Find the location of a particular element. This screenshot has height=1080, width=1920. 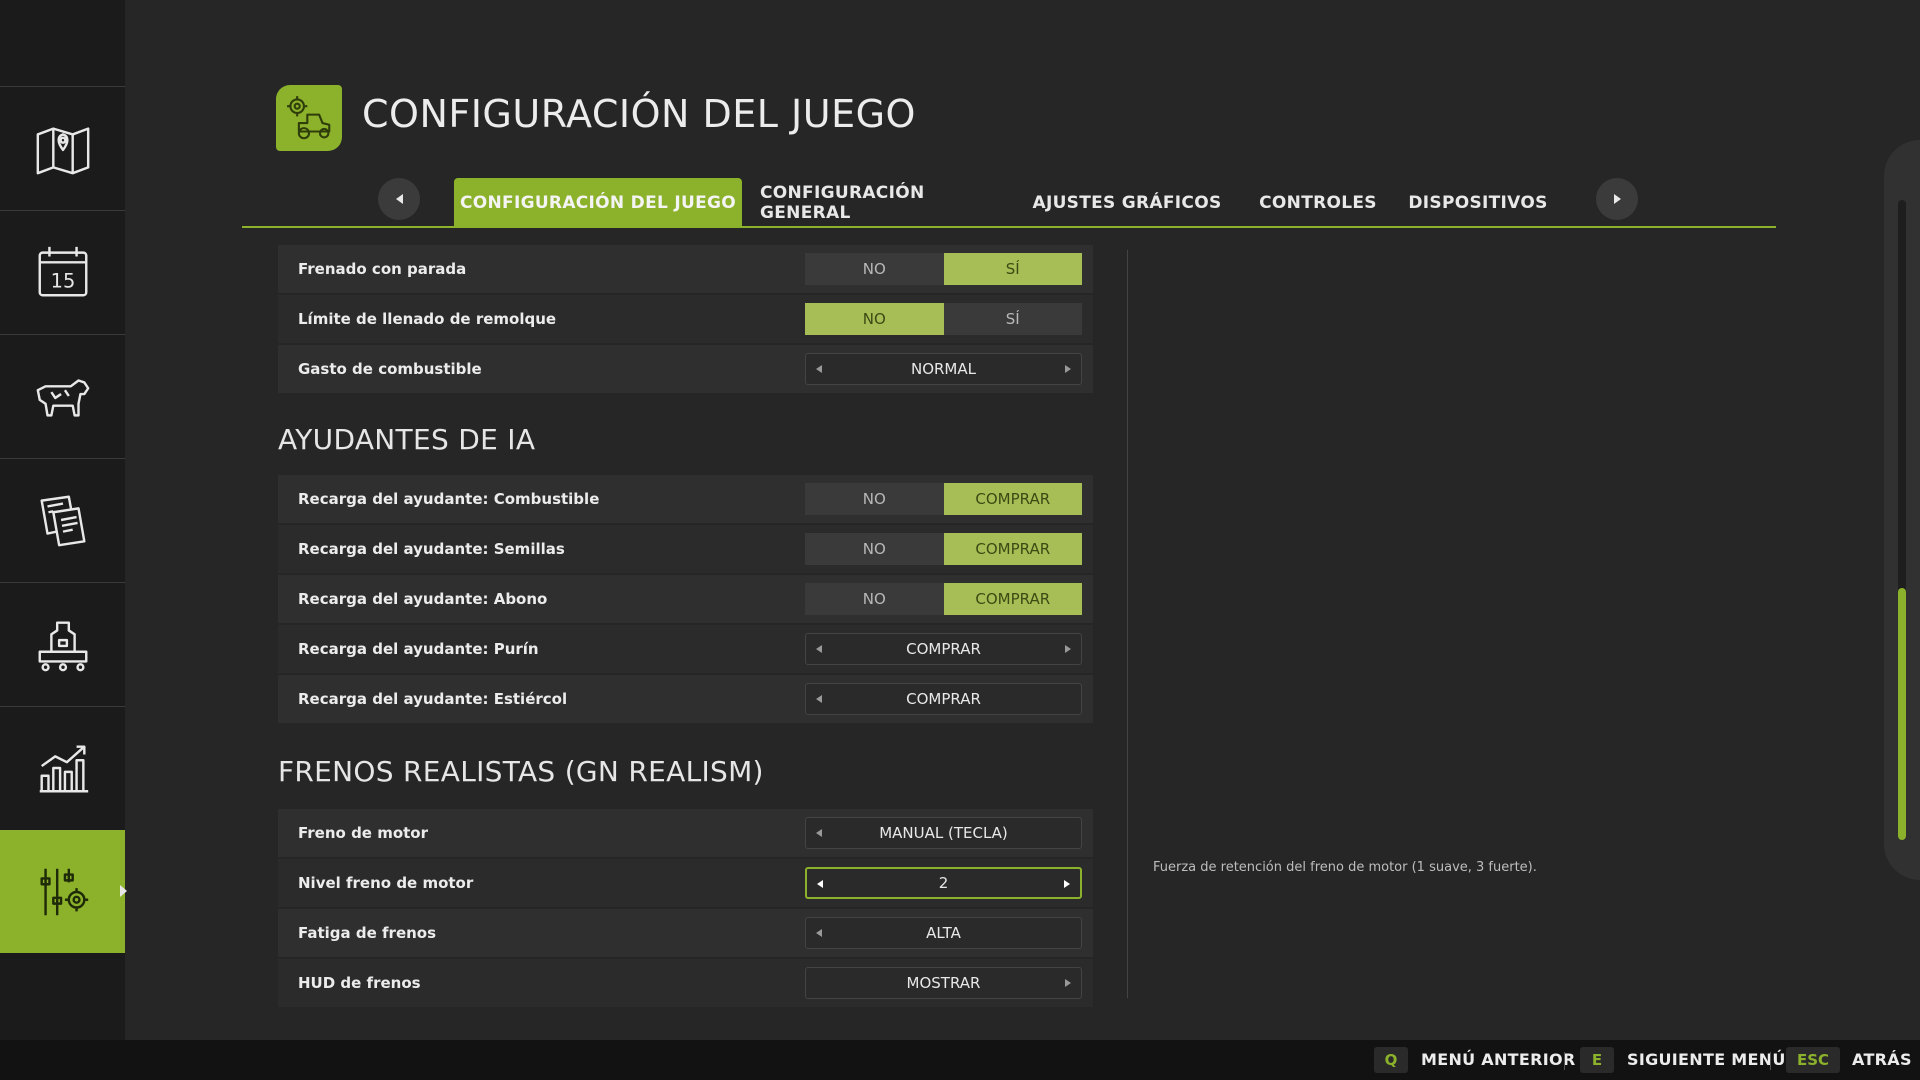

helper-seeds-toggle: NO COMPRAR is located at coordinates (943, 549).